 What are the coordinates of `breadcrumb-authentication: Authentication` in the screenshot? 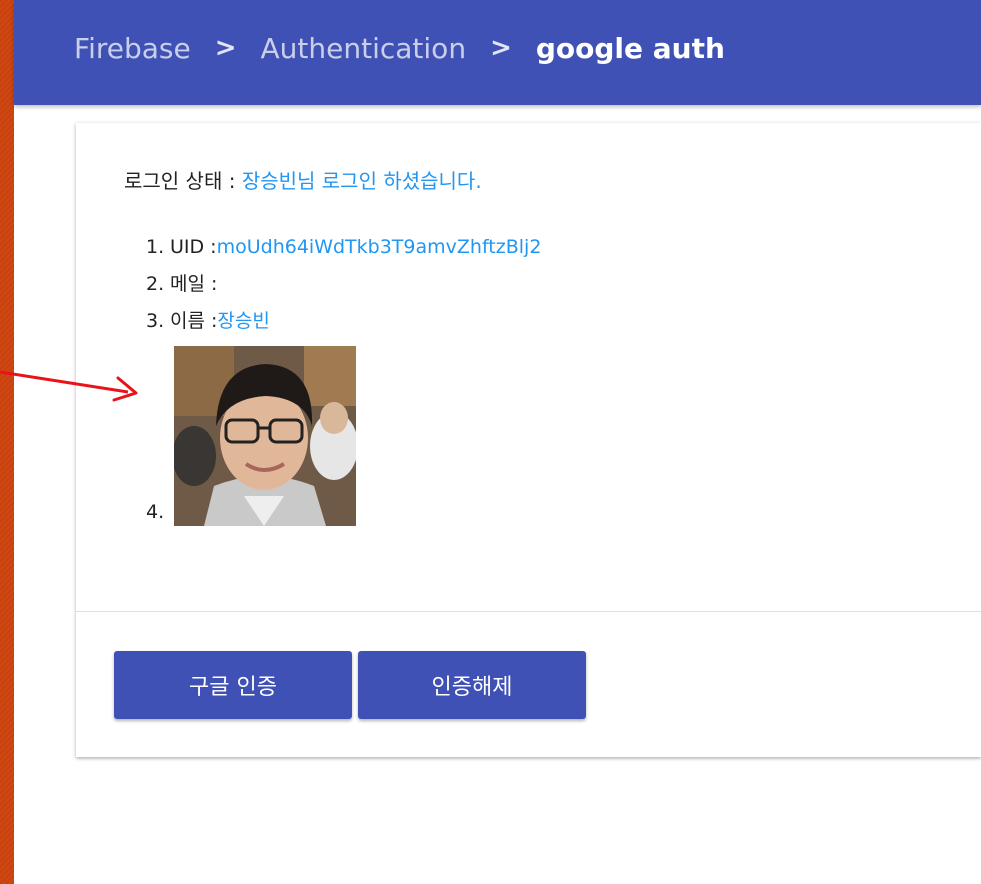 It's located at (364, 48).